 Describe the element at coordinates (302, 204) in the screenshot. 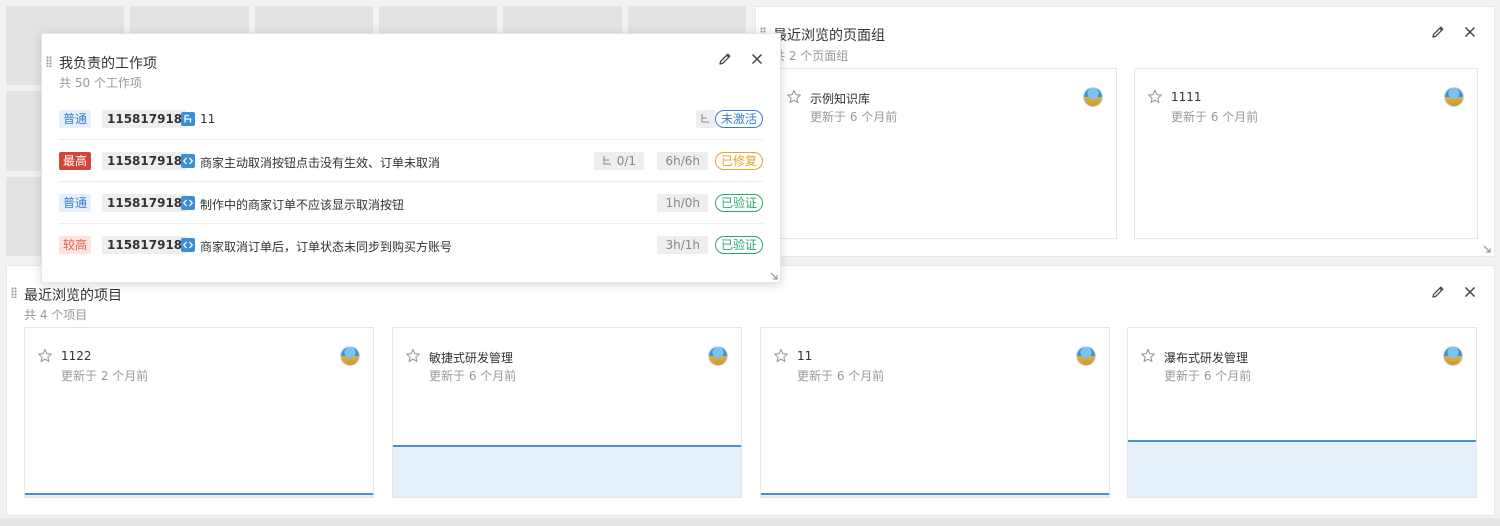

I see `work-item-title: 制作中的商家订单不应该显示取消按钮` at that location.